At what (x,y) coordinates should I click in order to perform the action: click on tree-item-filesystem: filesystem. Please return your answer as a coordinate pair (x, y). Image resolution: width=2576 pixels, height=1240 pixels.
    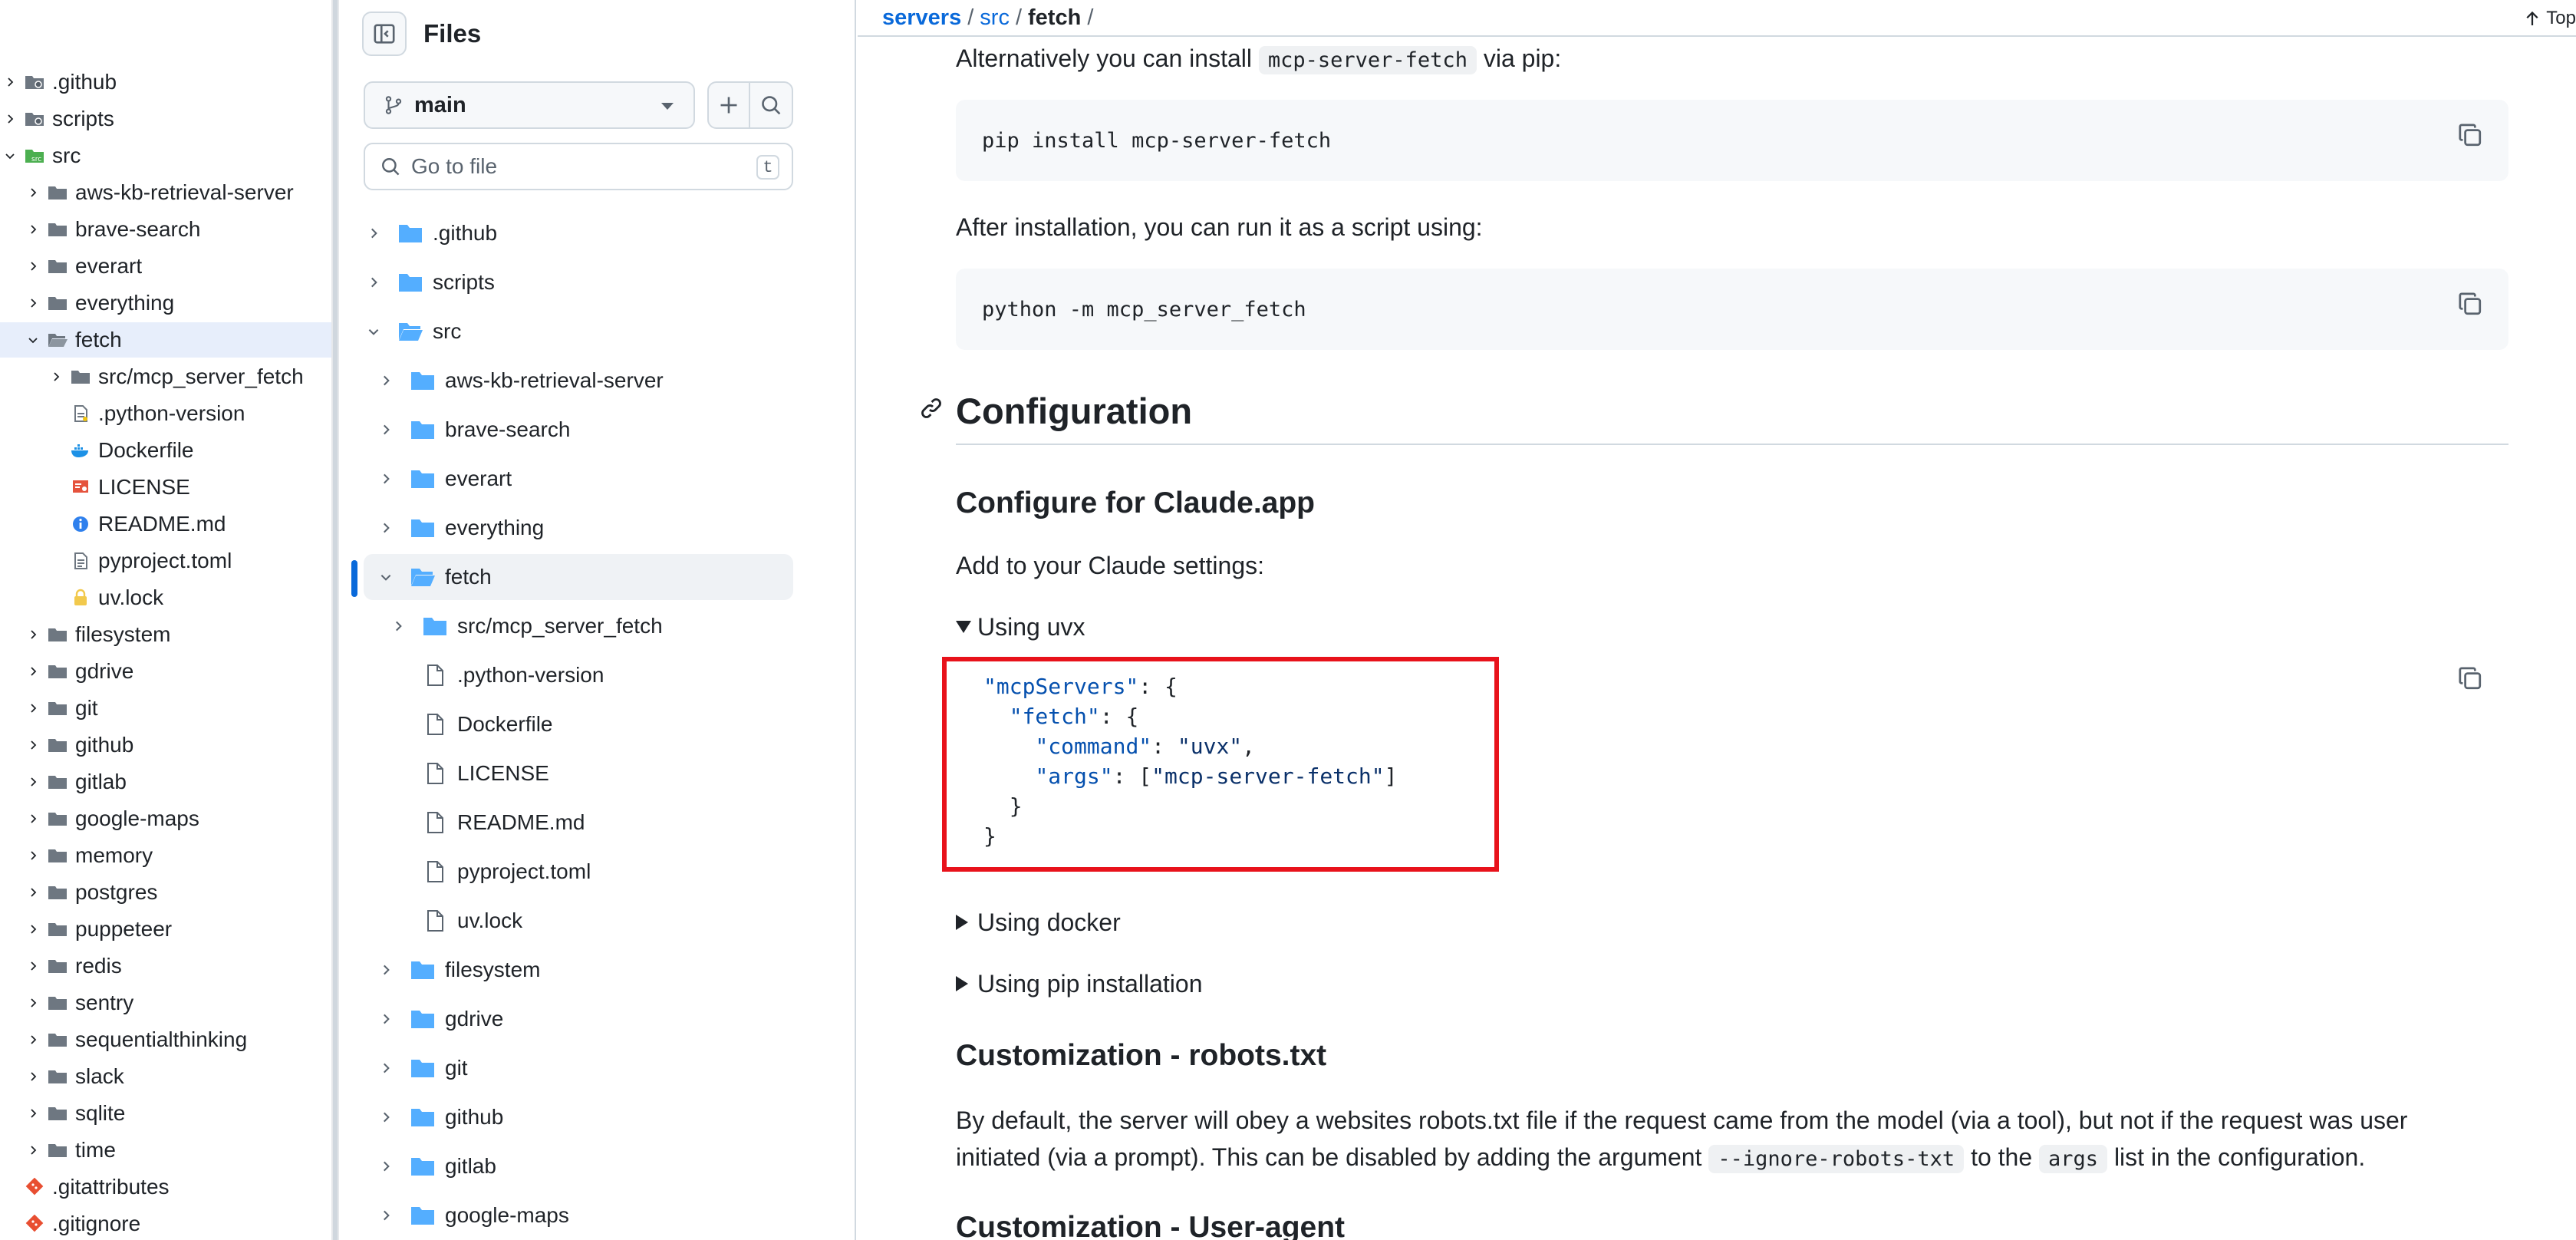
    Looking at the image, I should click on (168, 634).